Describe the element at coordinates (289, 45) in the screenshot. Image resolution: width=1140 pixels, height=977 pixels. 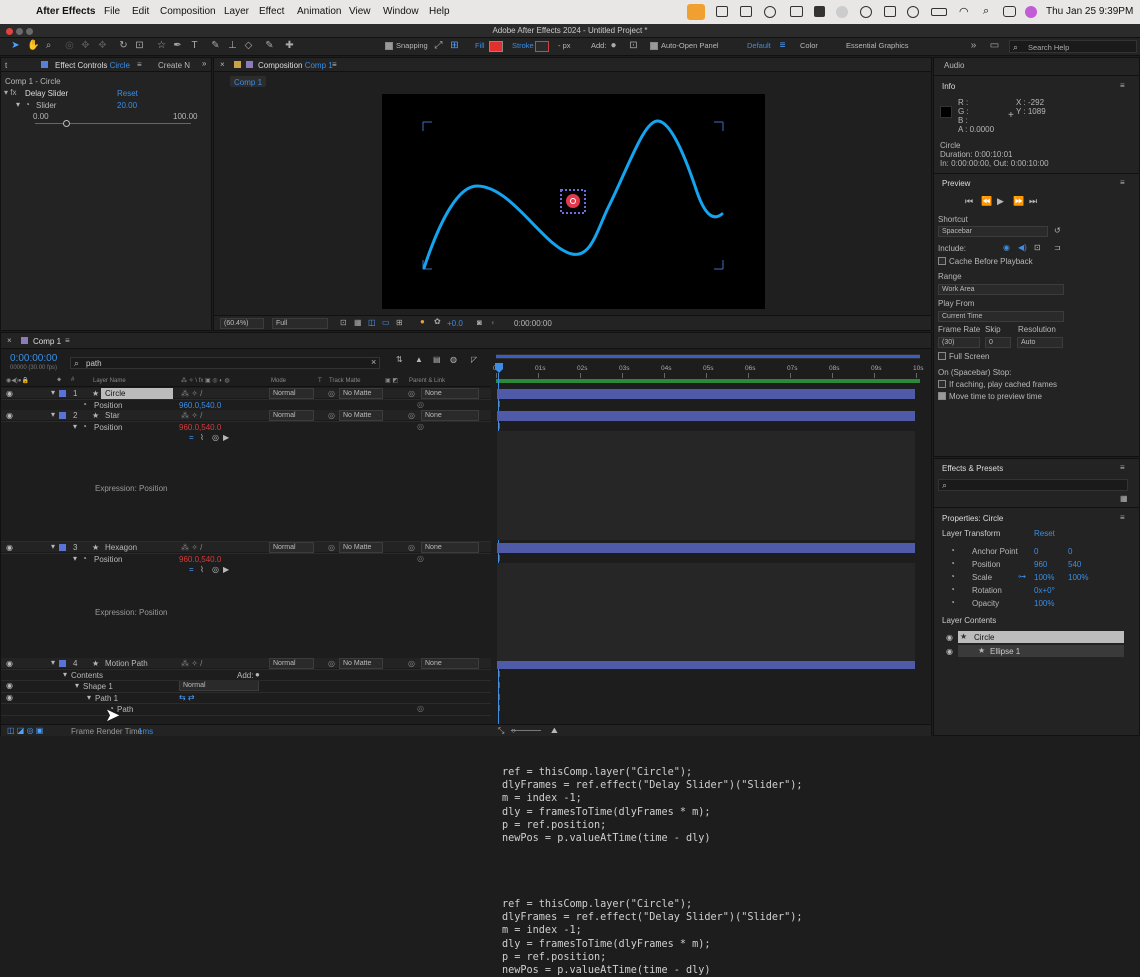
I see `puppet-pin-icon: ✚` at that location.